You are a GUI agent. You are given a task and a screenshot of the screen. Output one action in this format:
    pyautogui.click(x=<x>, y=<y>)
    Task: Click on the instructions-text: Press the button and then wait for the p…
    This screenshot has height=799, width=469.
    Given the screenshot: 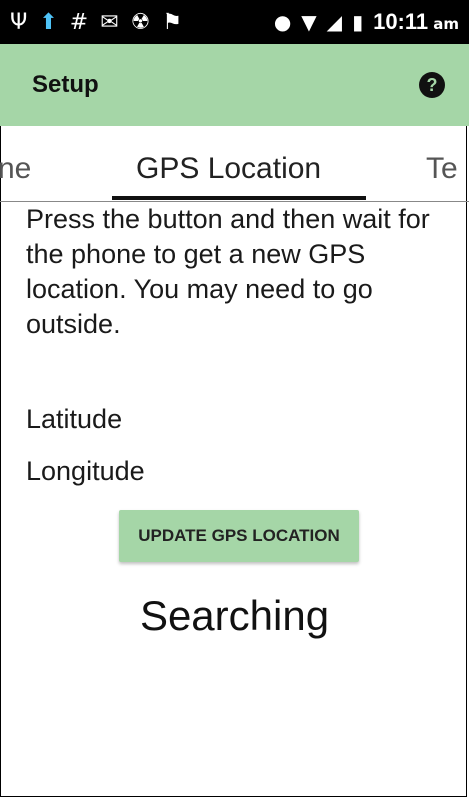 What is the action you would take?
    pyautogui.click(x=228, y=271)
    